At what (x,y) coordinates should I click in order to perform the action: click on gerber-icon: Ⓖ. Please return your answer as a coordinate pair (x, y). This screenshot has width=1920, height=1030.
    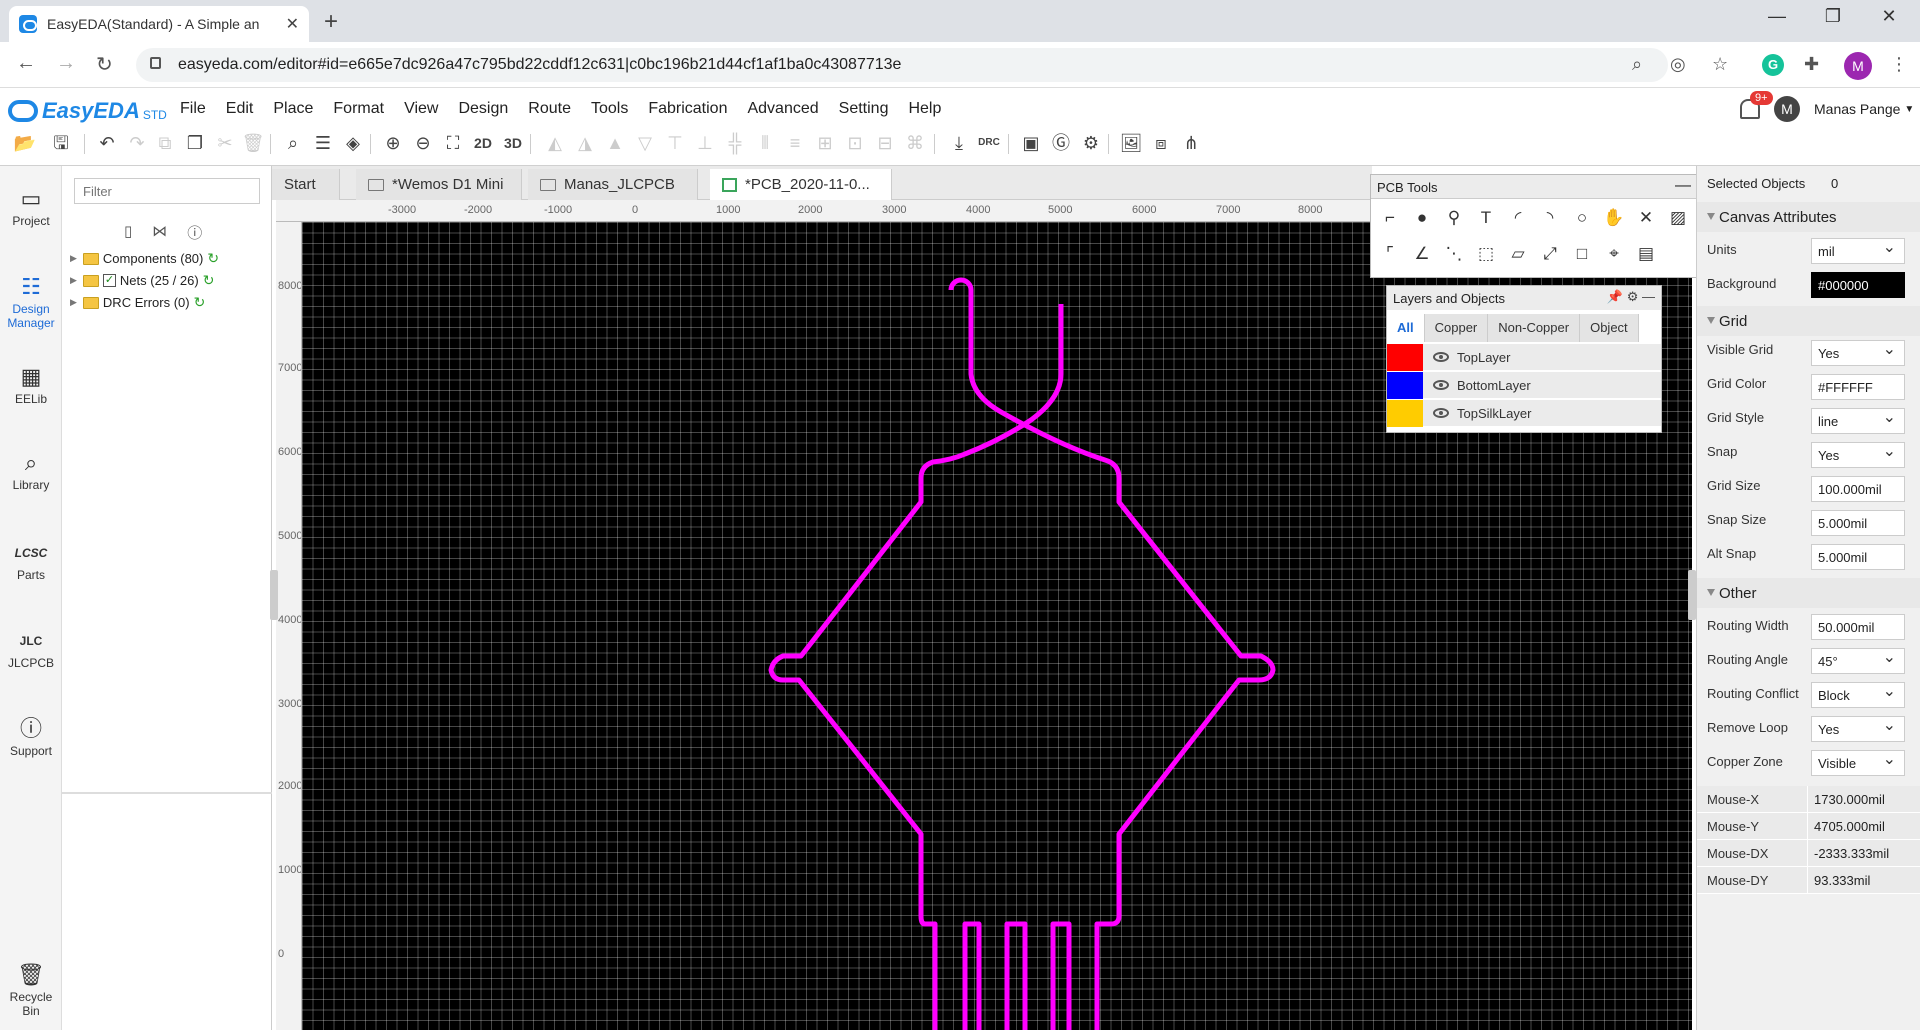
    Looking at the image, I should click on (1061, 143).